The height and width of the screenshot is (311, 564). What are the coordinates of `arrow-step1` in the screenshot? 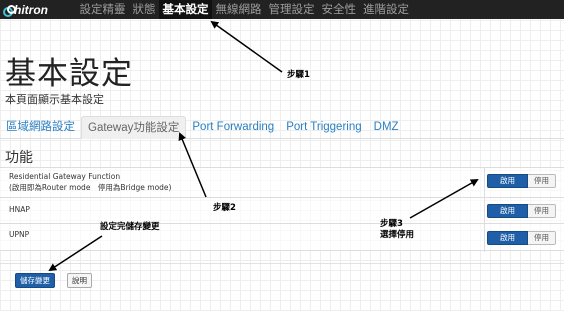 It's located at (246, 46).